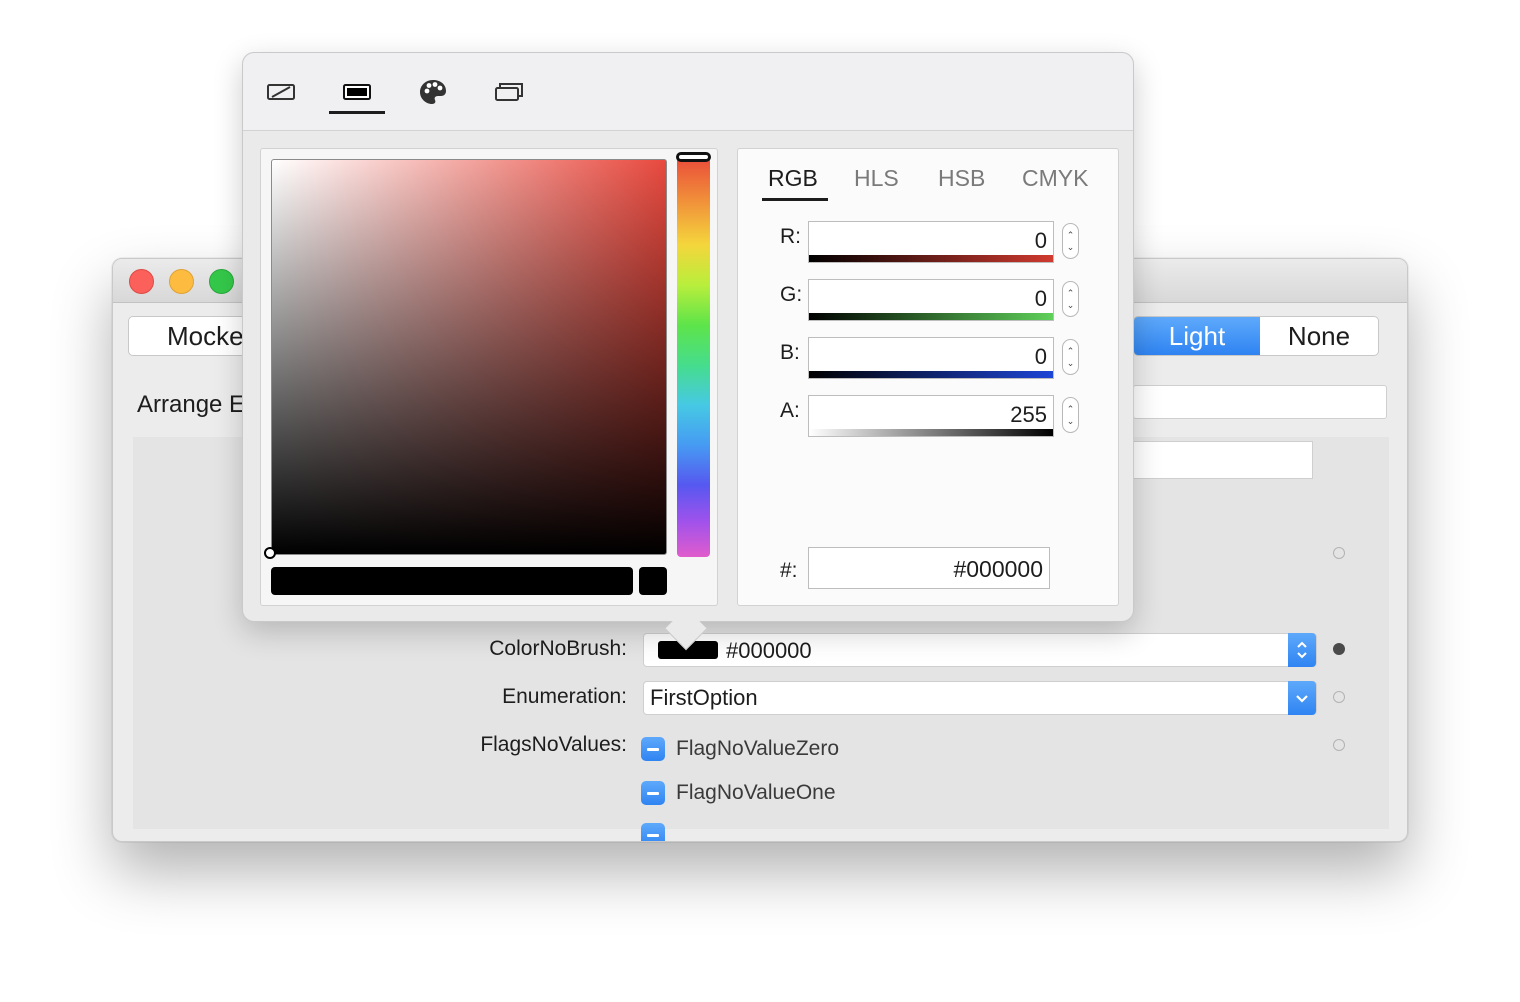  I want to click on color-no-brush-label: ColorNoBrush:, so click(558, 648).